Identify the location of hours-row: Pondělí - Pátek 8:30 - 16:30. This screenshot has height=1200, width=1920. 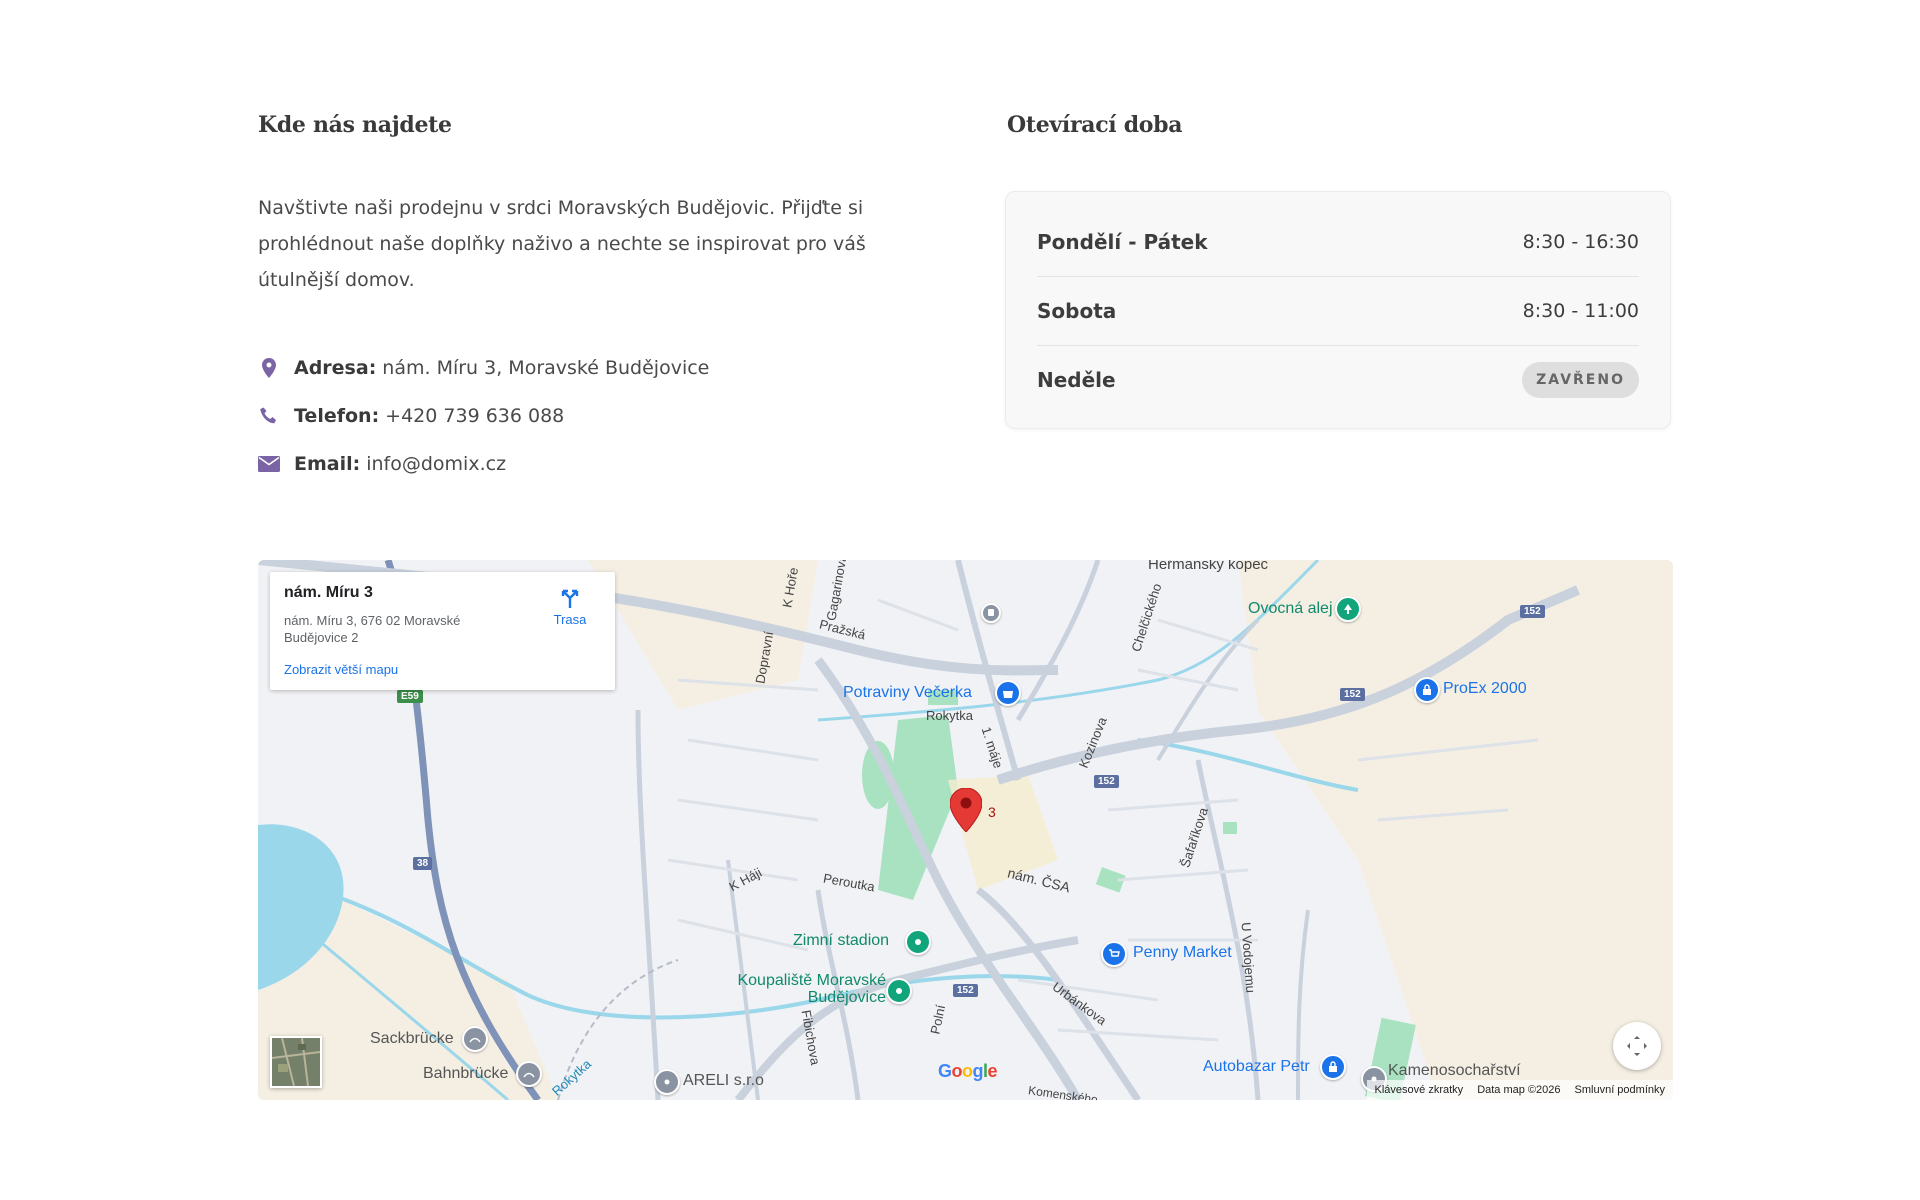
(1338, 242).